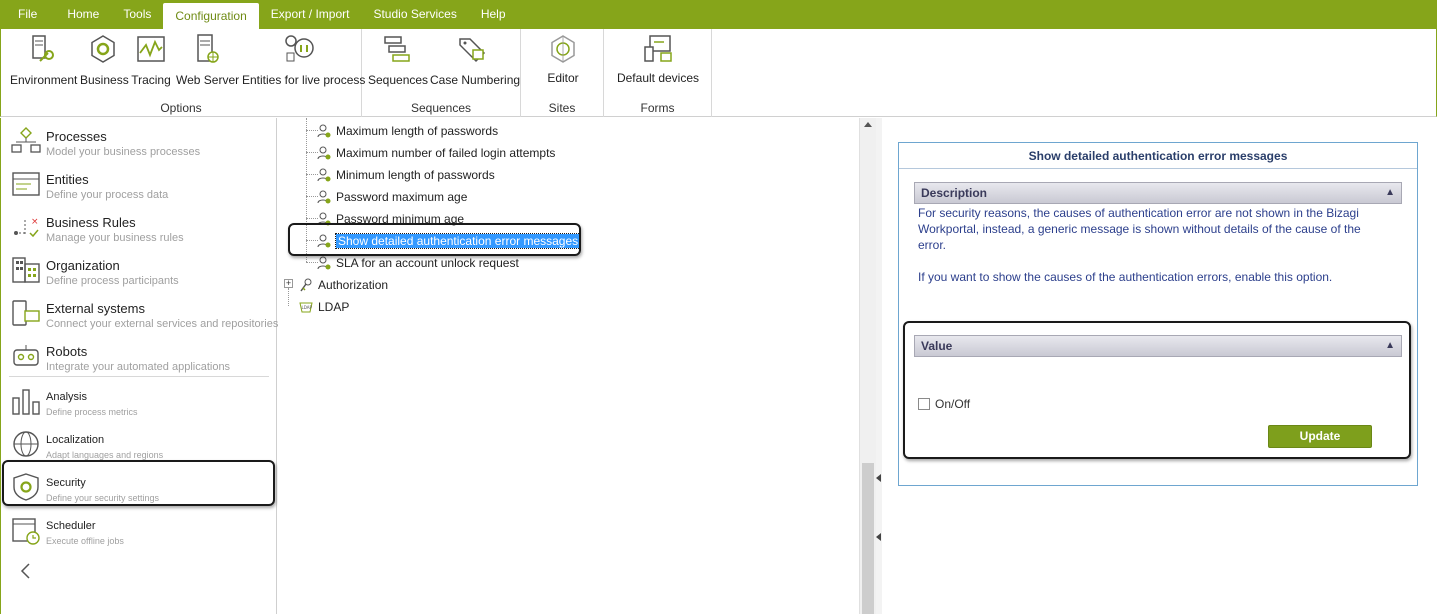 This screenshot has height=614, width=1437. What do you see at coordinates (868, 538) in the screenshot?
I see `scroll-thumb` at bounding box center [868, 538].